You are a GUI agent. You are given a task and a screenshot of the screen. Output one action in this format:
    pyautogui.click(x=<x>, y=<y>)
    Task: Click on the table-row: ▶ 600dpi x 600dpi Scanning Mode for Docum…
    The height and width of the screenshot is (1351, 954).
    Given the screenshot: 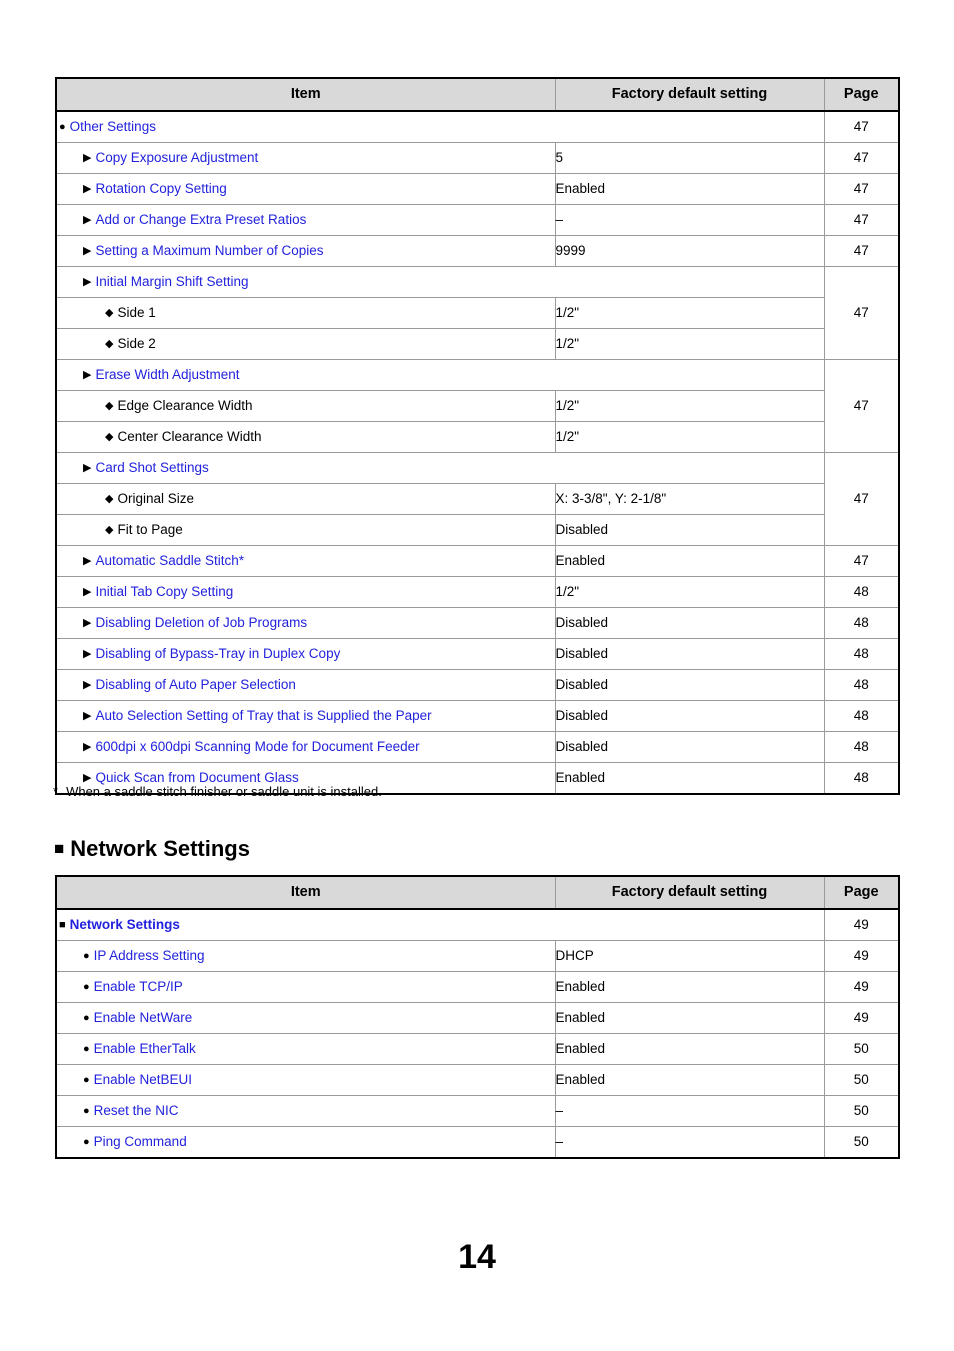 What is the action you would take?
    pyautogui.click(x=477, y=747)
    